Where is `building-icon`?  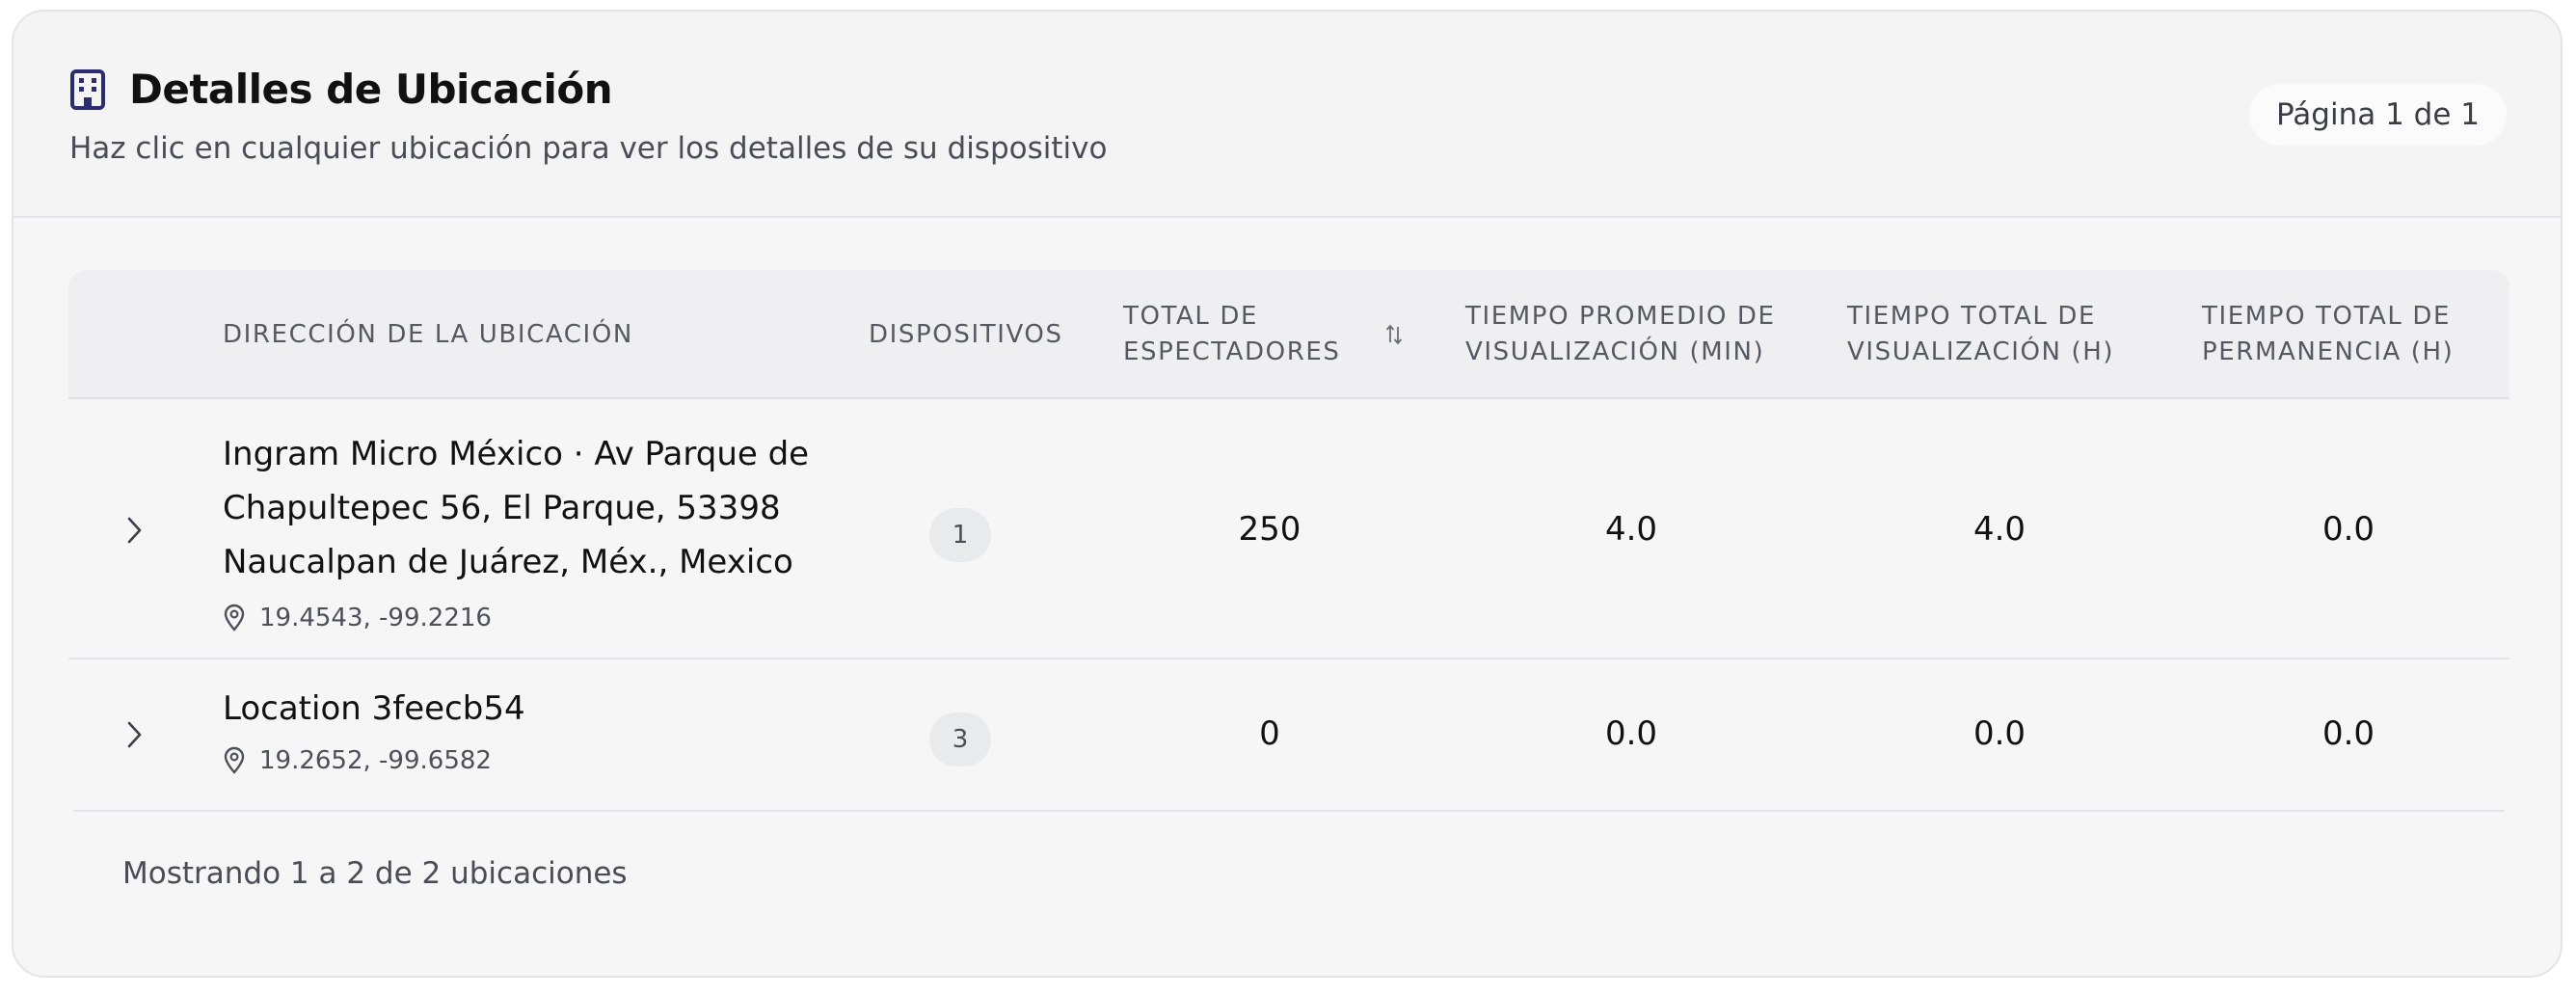 building-icon is located at coordinates (89, 89).